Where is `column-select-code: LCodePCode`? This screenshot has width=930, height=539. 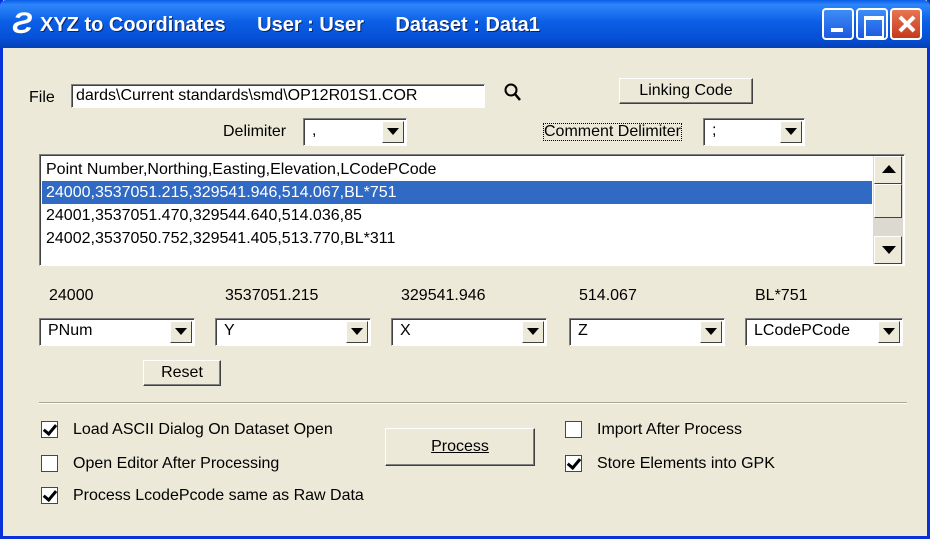 column-select-code: LCodePCode is located at coordinates (824, 332).